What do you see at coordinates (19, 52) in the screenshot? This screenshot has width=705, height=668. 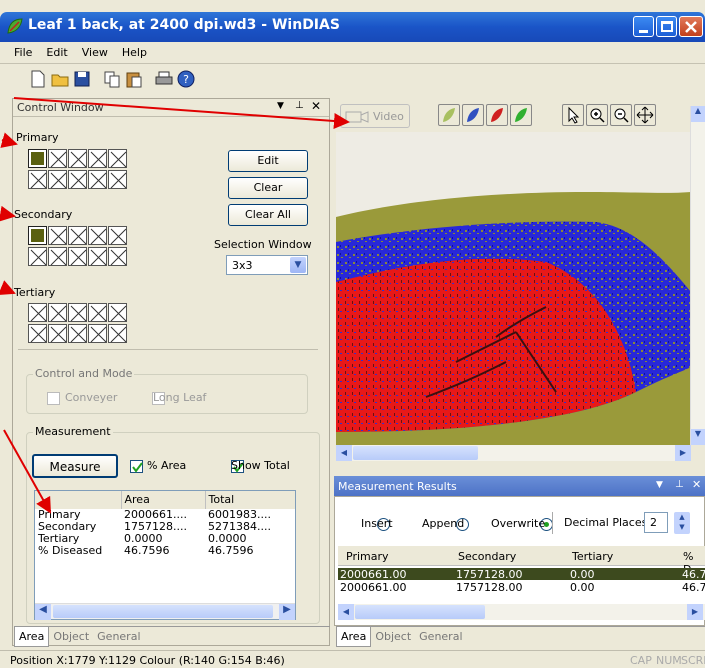 I see `menu-file: File` at bounding box center [19, 52].